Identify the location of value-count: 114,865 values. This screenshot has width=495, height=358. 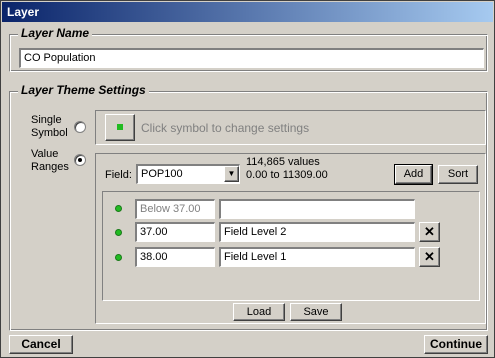
(283, 162).